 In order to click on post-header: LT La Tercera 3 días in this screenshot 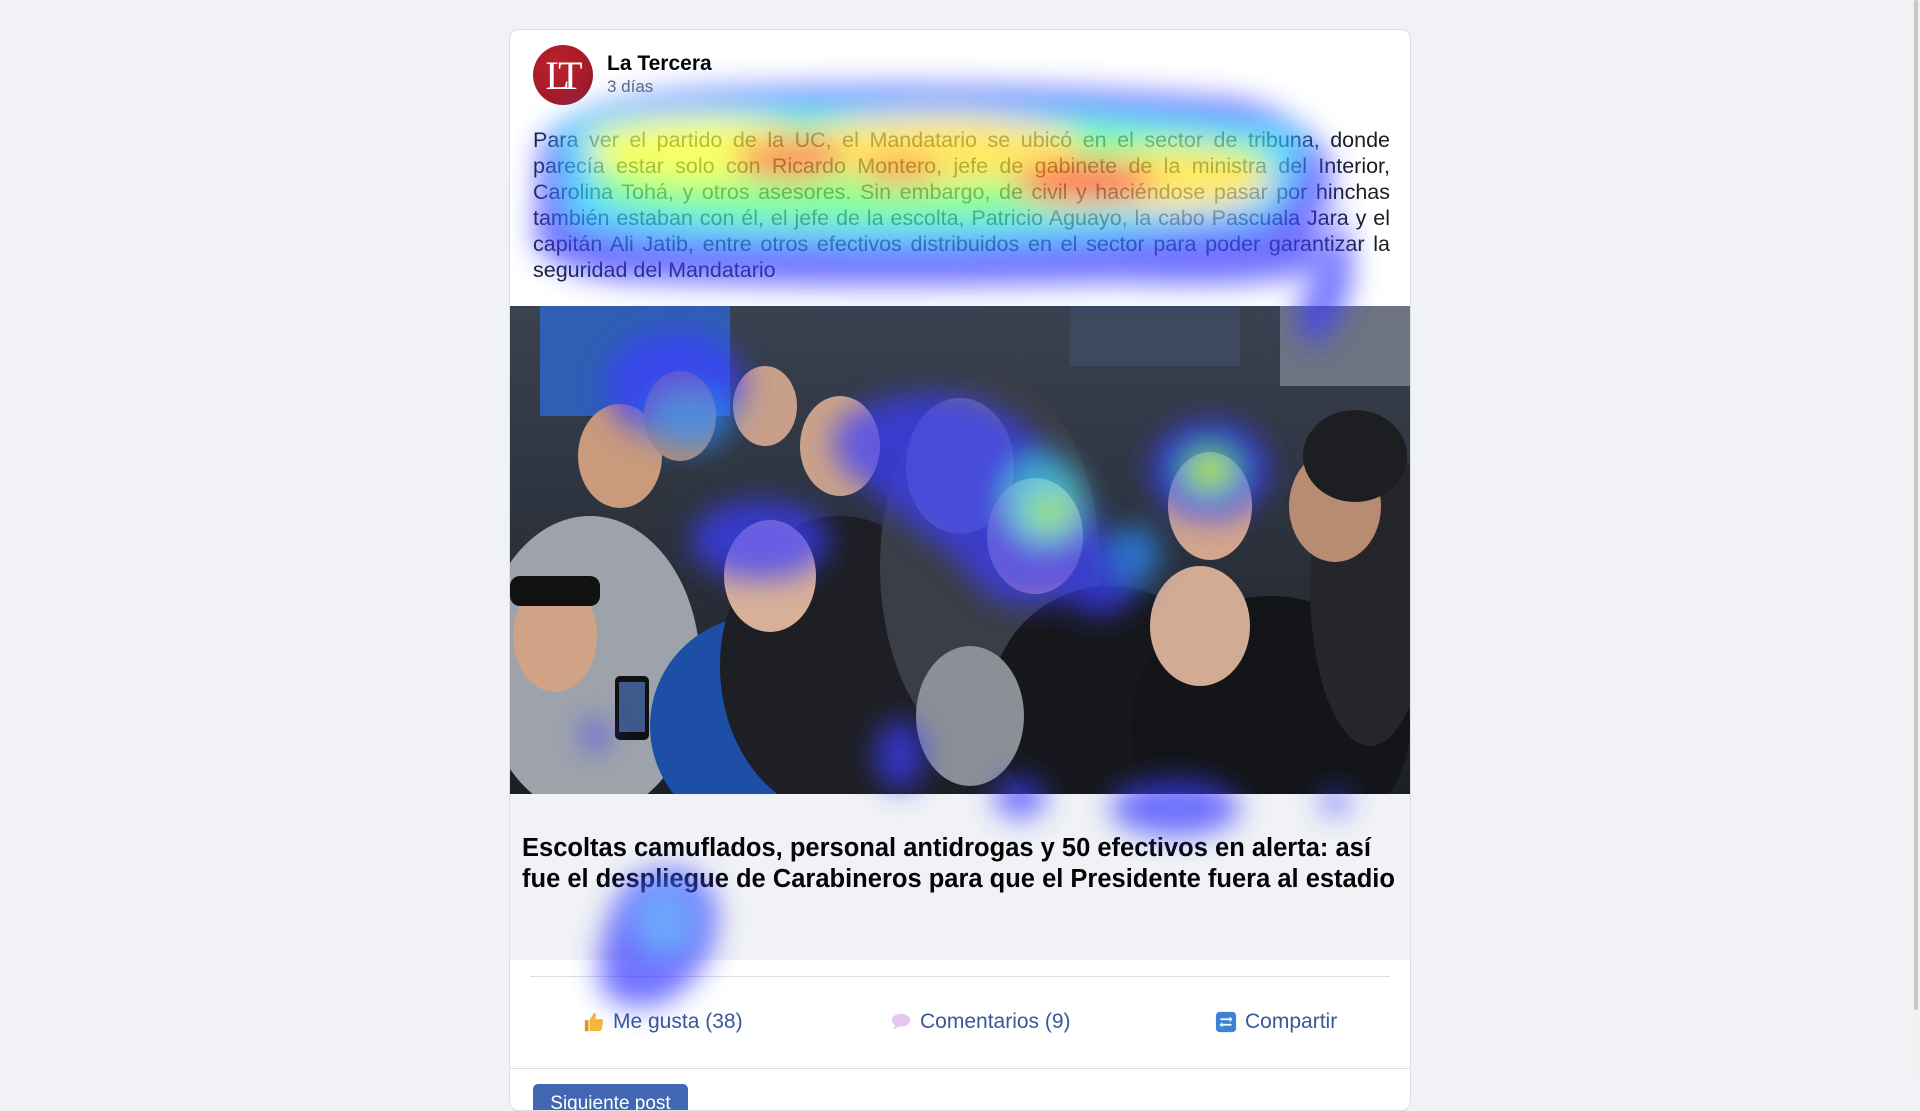, I will do `click(622, 80)`.